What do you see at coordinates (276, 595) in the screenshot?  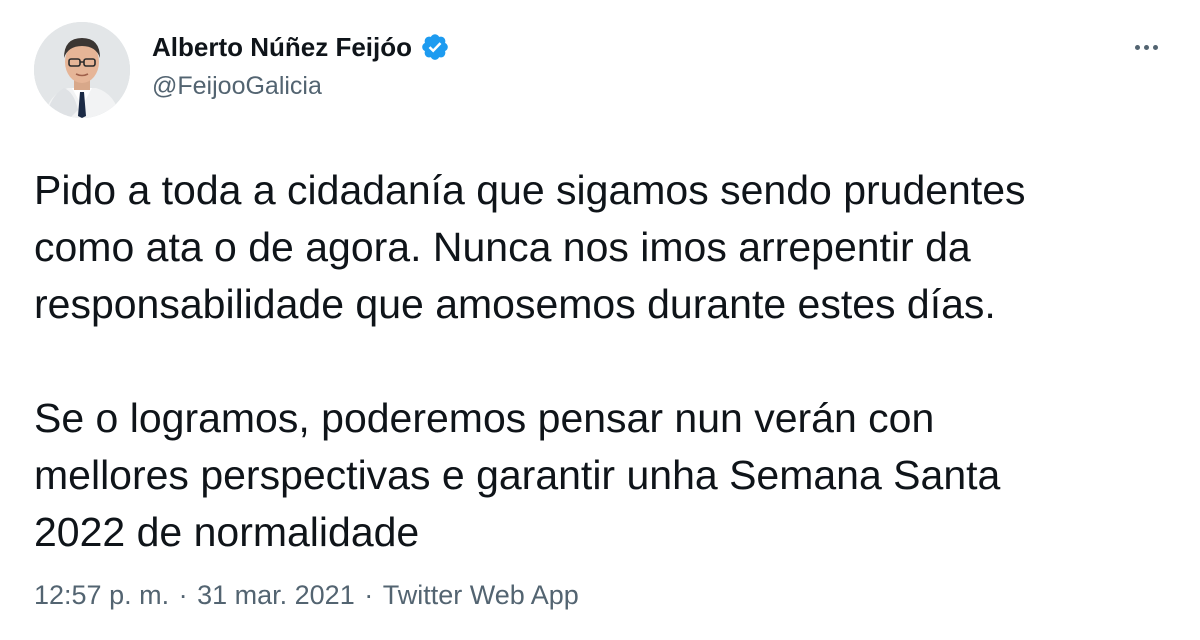 I see `tweet-date: 31 mar. 2021` at bounding box center [276, 595].